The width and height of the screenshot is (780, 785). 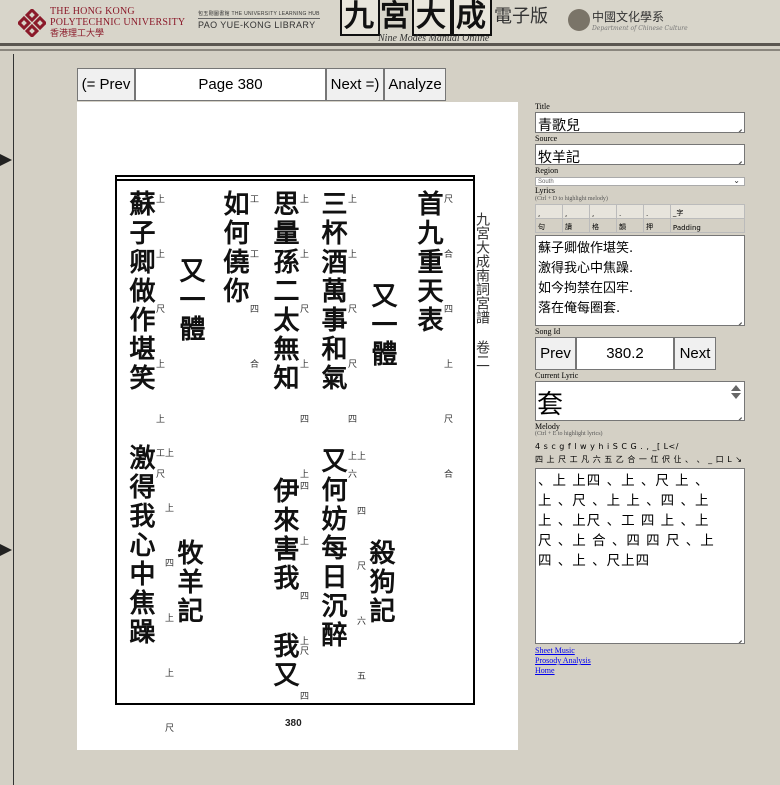 What do you see at coordinates (432, 18) in the screenshot?
I see `logo-char-3: 大` at bounding box center [432, 18].